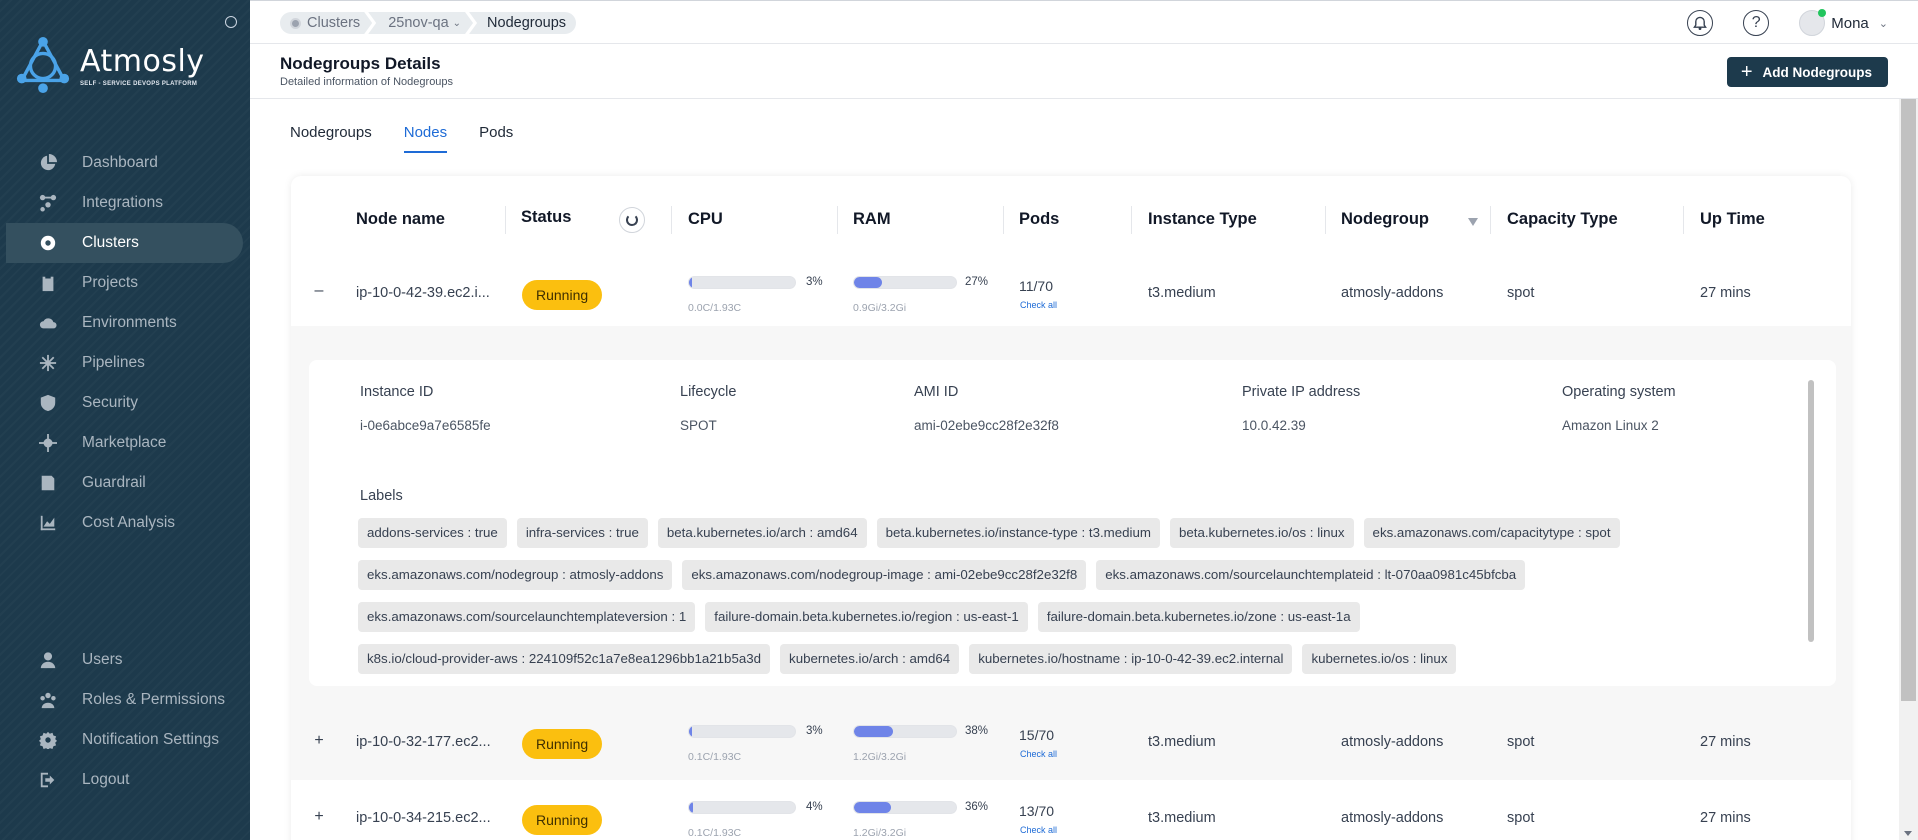 This screenshot has width=1918, height=840. What do you see at coordinates (331, 138) in the screenshot?
I see `tab-nodegroups: Nodegroups` at bounding box center [331, 138].